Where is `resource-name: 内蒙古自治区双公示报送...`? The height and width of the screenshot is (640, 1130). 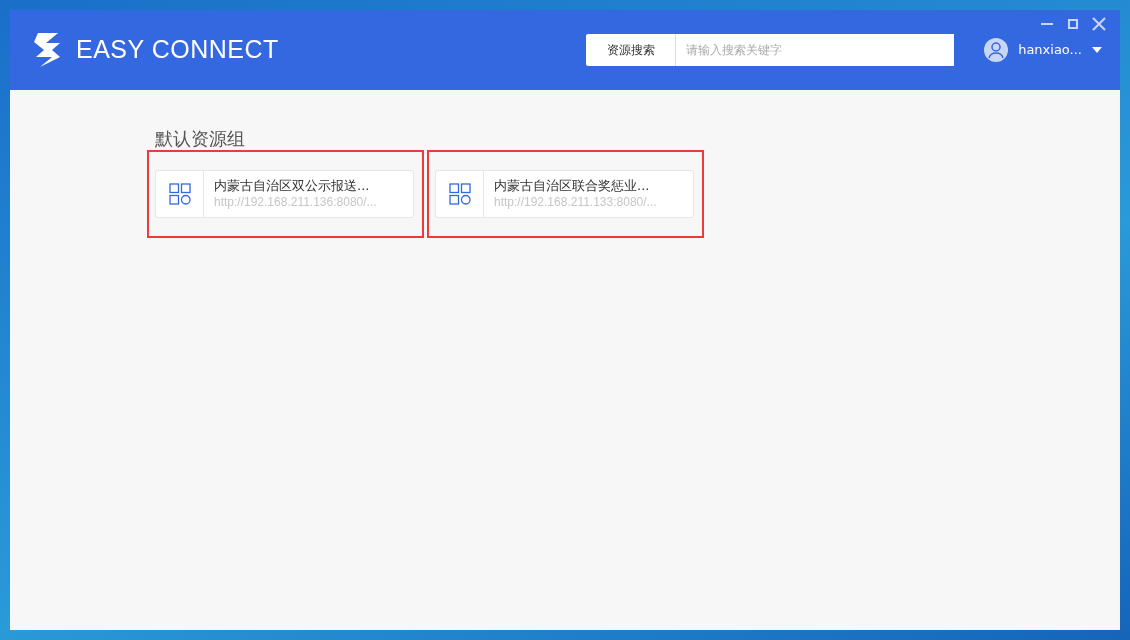
resource-name: 内蒙古自治区双公示报送... is located at coordinates (292, 185).